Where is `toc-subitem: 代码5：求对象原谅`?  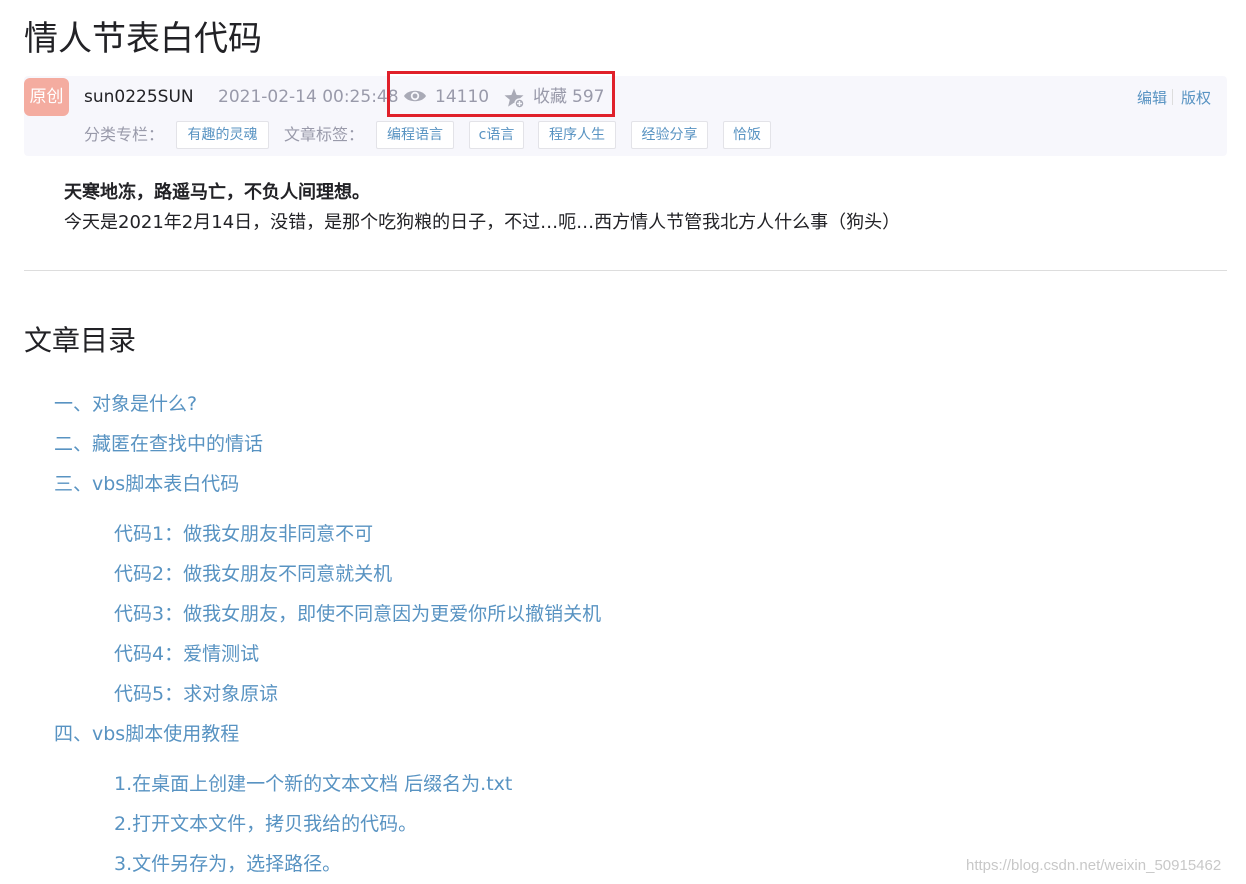
toc-subitem: 代码5：求对象原谅 is located at coordinates (196, 694).